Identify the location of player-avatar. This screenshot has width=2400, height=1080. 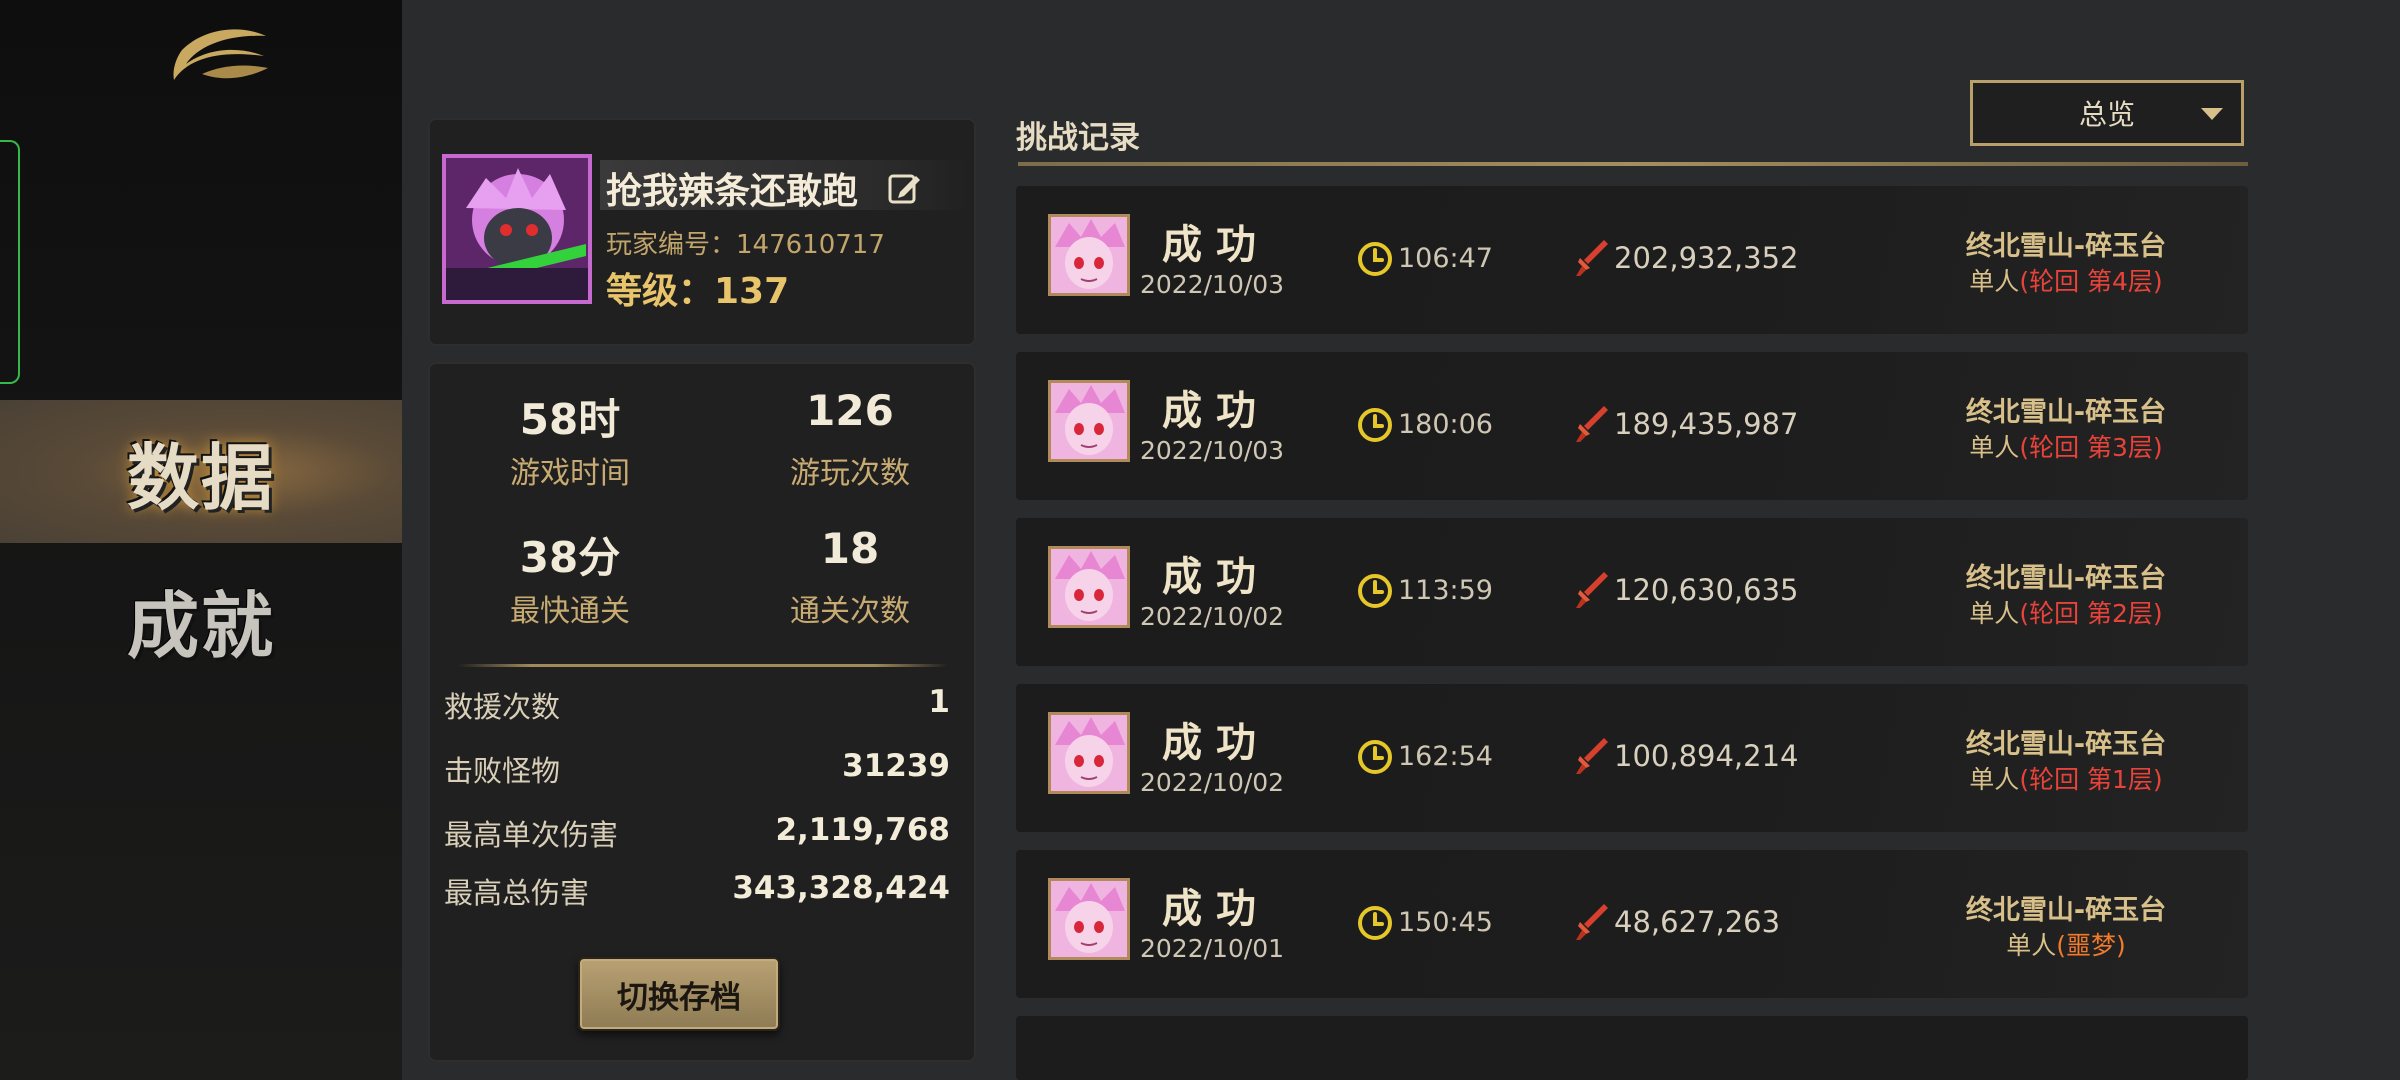
(517, 229).